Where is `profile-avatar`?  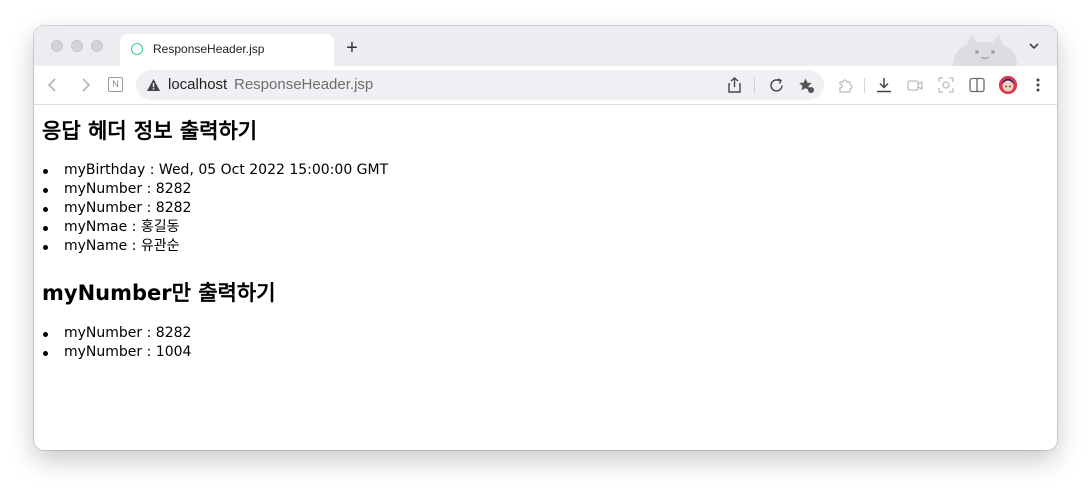
profile-avatar is located at coordinates (1008, 85).